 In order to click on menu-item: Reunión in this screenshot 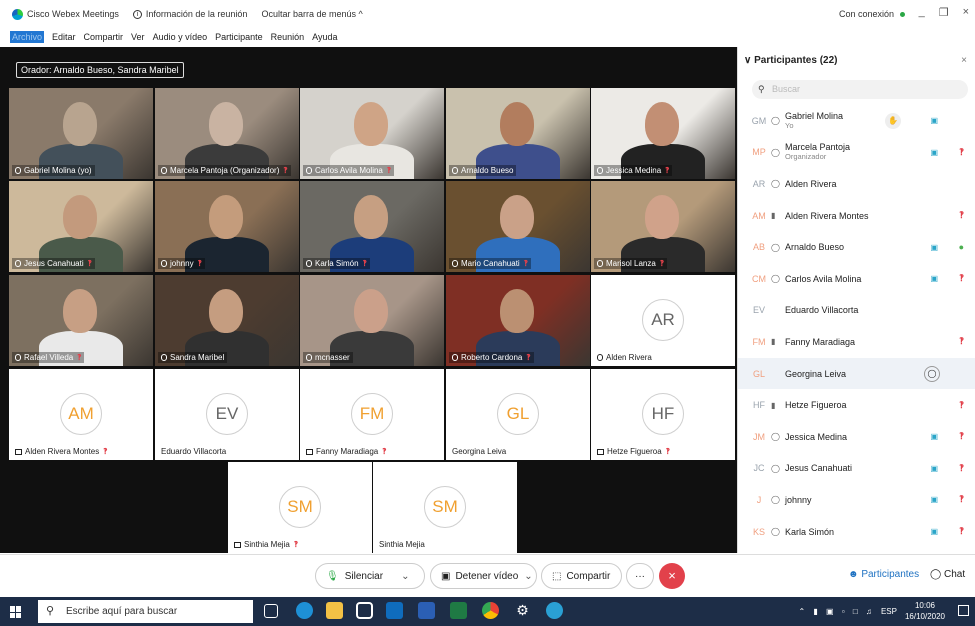, I will do `click(288, 37)`.